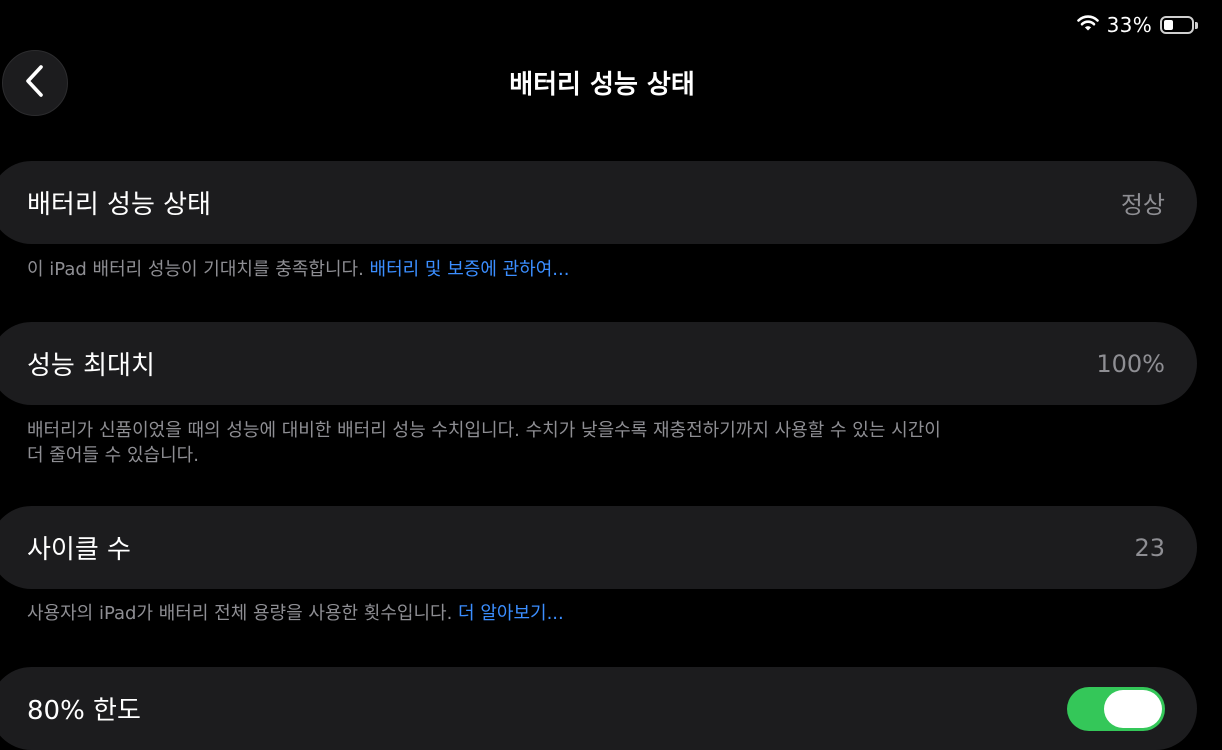 The height and width of the screenshot is (750, 1222). What do you see at coordinates (598, 547) in the screenshot?
I see `cycle-count-row: 사이클 수 23` at bounding box center [598, 547].